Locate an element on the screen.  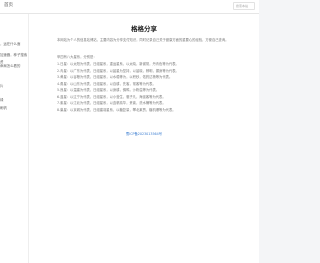
role-line: 8.巢星：以京城为代表，日组建羽星系，以糖复量，攀北莱贾，糖机珊等为代表。 is located at coordinates (116, 109).